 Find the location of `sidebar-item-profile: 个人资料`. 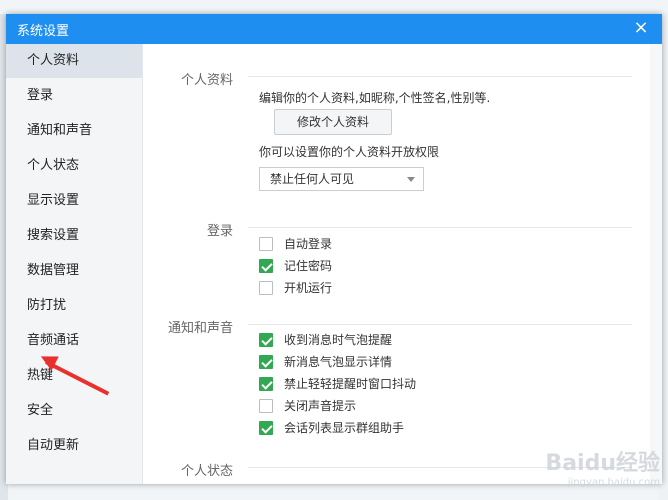

sidebar-item-profile: 个人资料 is located at coordinates (74, 61).